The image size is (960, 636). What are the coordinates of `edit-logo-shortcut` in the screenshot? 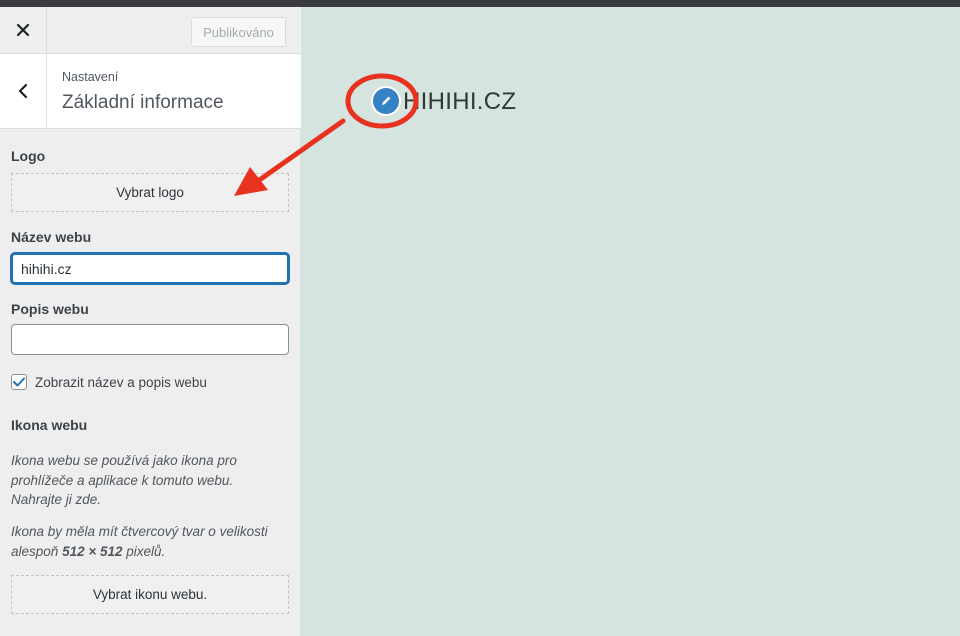 It's located at (386, 101).